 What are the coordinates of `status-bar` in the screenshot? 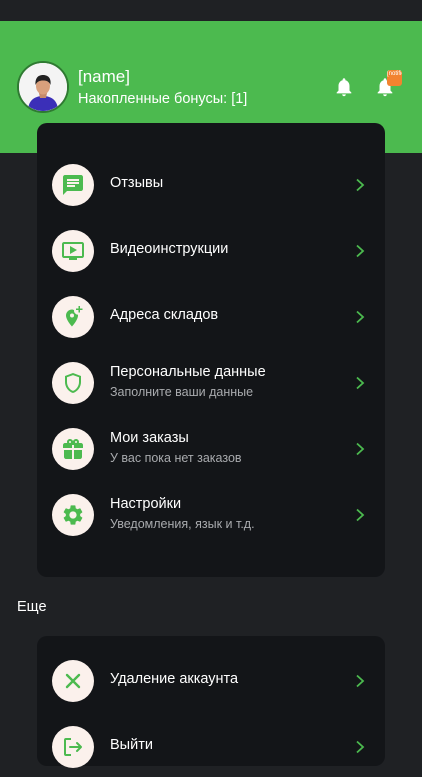 It's located at (211, 10).